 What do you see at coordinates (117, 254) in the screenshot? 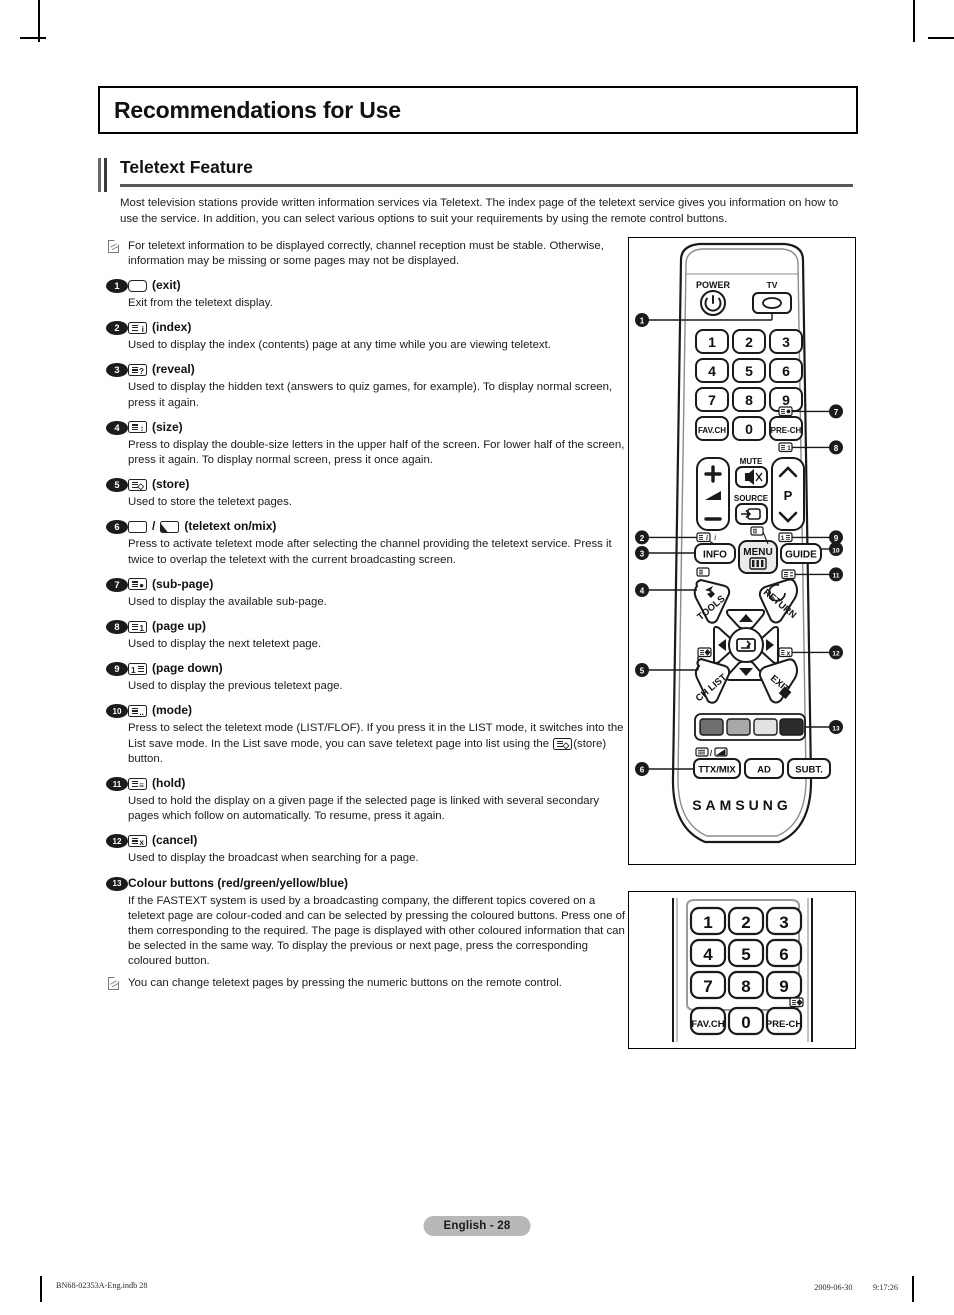
I see `note-icon` at bounding box center [117, 254].